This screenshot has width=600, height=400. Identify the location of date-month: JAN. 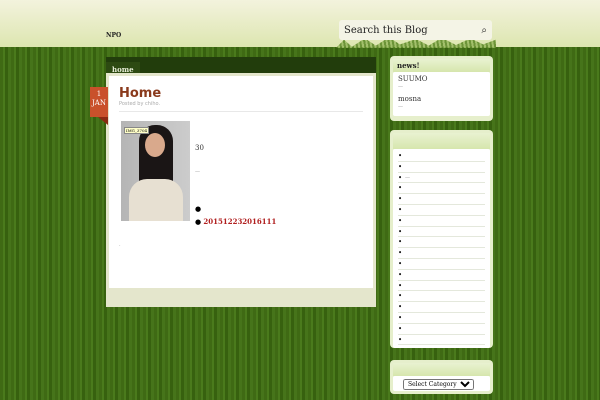
(99, 103).